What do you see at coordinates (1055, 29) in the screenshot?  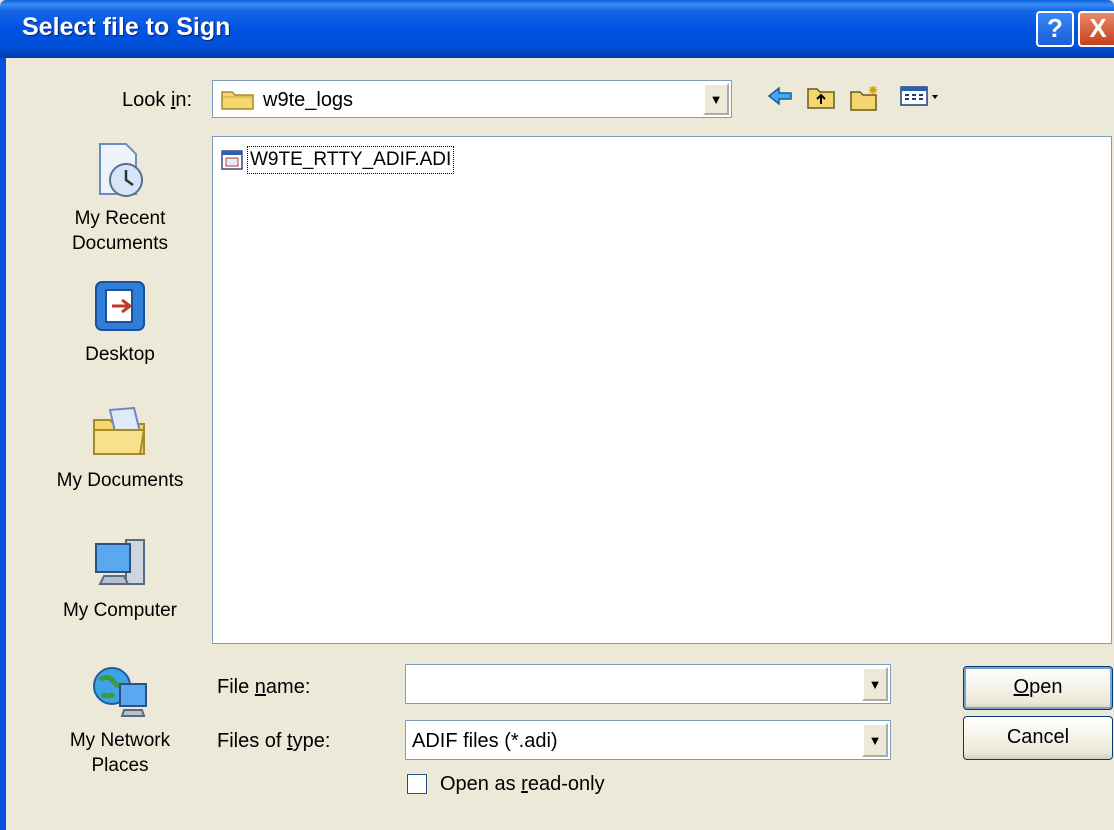 I see `help-button: ?` at bounding box center [1055, 29].